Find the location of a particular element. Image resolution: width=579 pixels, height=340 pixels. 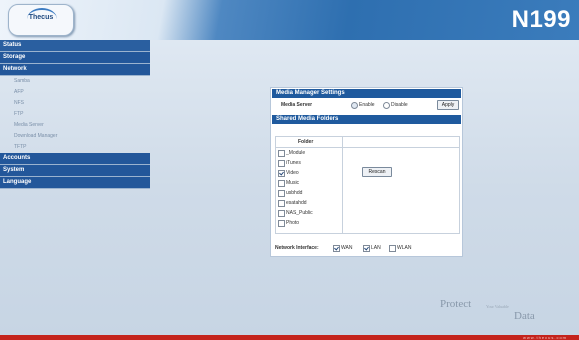

slogan-protect: Protect is located at coordinates (456, 304).